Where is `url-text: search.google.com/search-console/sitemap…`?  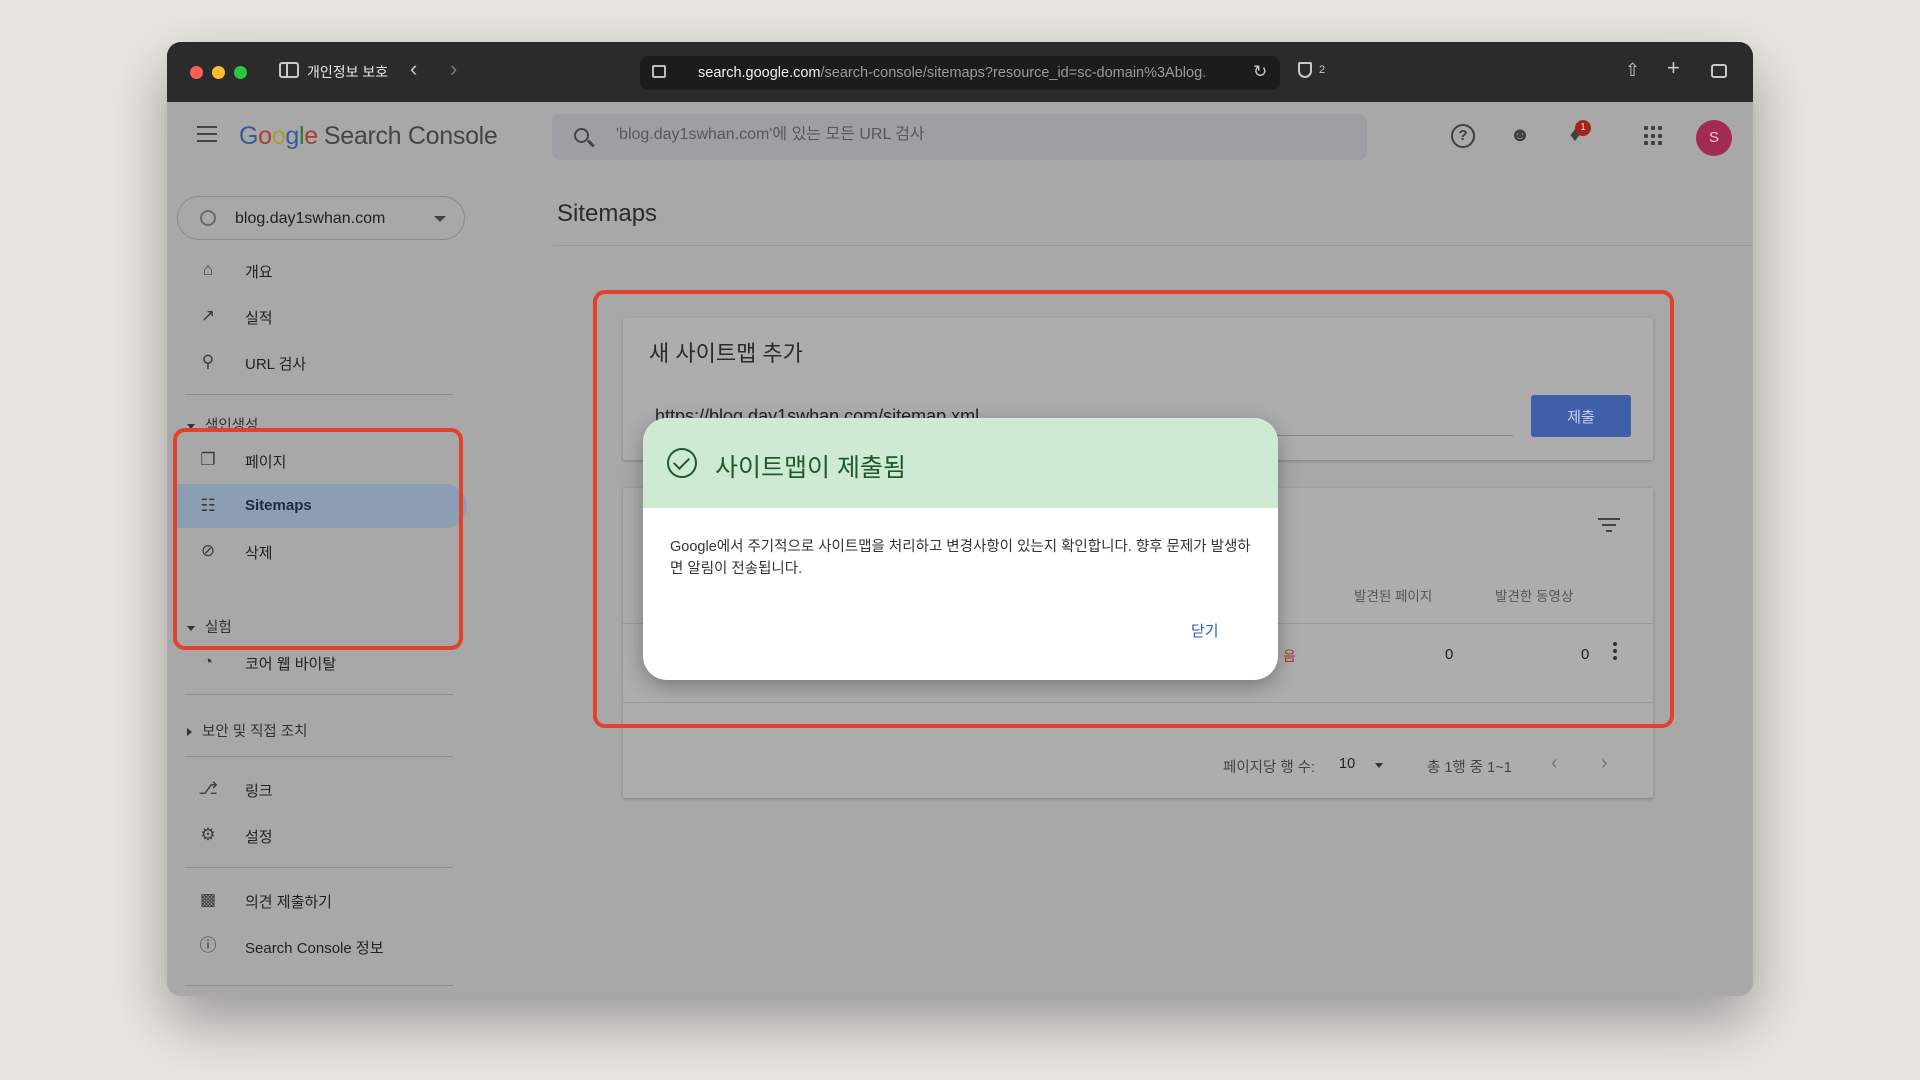
url-text: search.google.com/search-console/sitemap… is located at coordinates (968, 73).